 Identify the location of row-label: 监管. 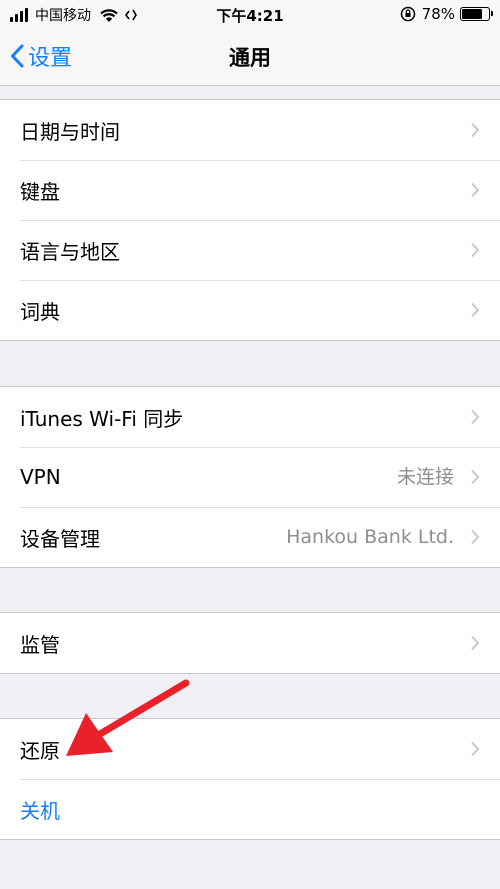
(40, 644).